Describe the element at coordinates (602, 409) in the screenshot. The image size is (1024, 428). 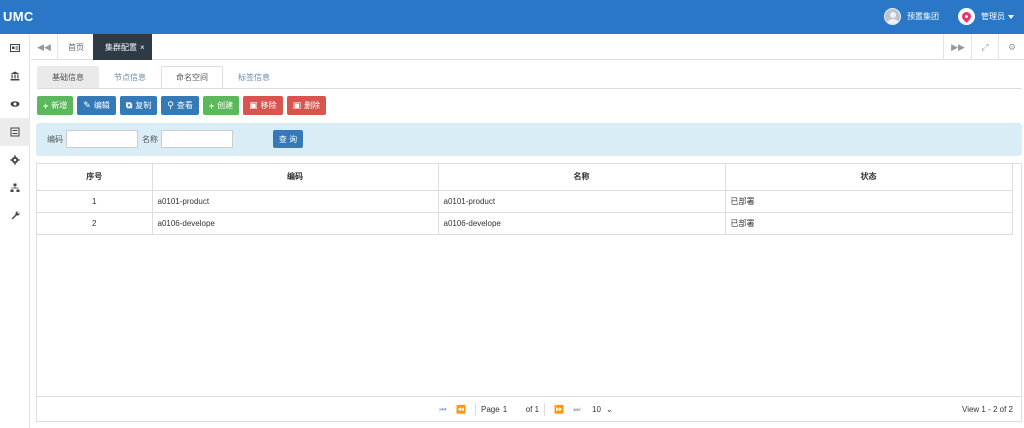
I see `page-size-select: 10 ⌄` at that location.